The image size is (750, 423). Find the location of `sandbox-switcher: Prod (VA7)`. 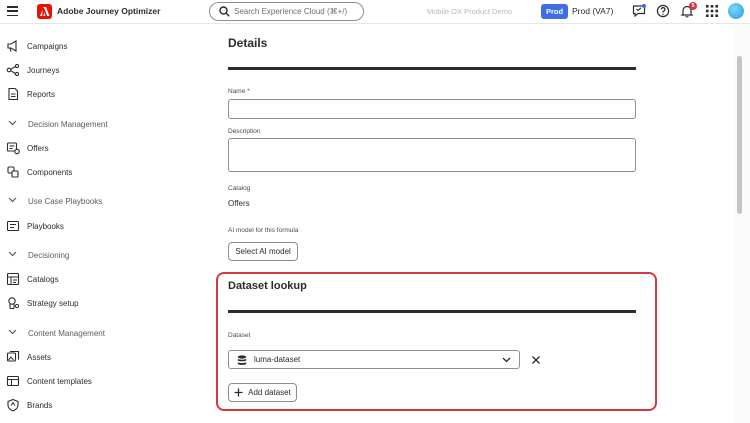

sandbox-switcher: Prod (VA7) is located at coordinates (592, 11).